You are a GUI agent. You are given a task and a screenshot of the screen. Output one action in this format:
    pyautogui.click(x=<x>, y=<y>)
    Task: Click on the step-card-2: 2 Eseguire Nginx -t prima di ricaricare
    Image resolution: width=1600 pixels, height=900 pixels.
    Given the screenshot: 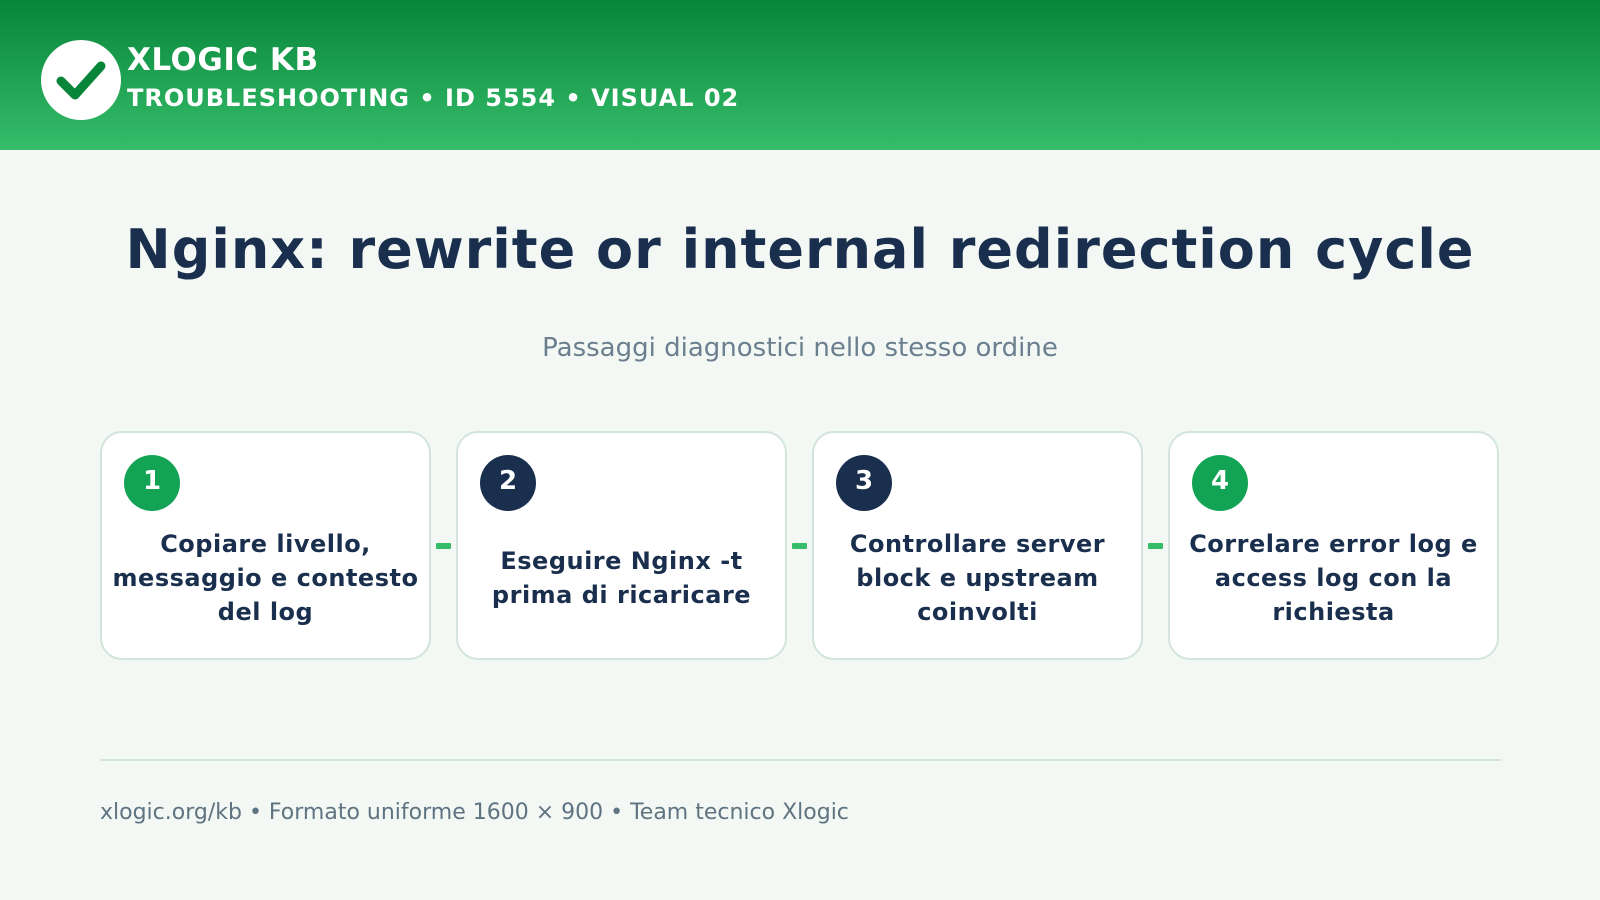 What is the action you would take?
    pyautogui.click(x=621, y=545)
    